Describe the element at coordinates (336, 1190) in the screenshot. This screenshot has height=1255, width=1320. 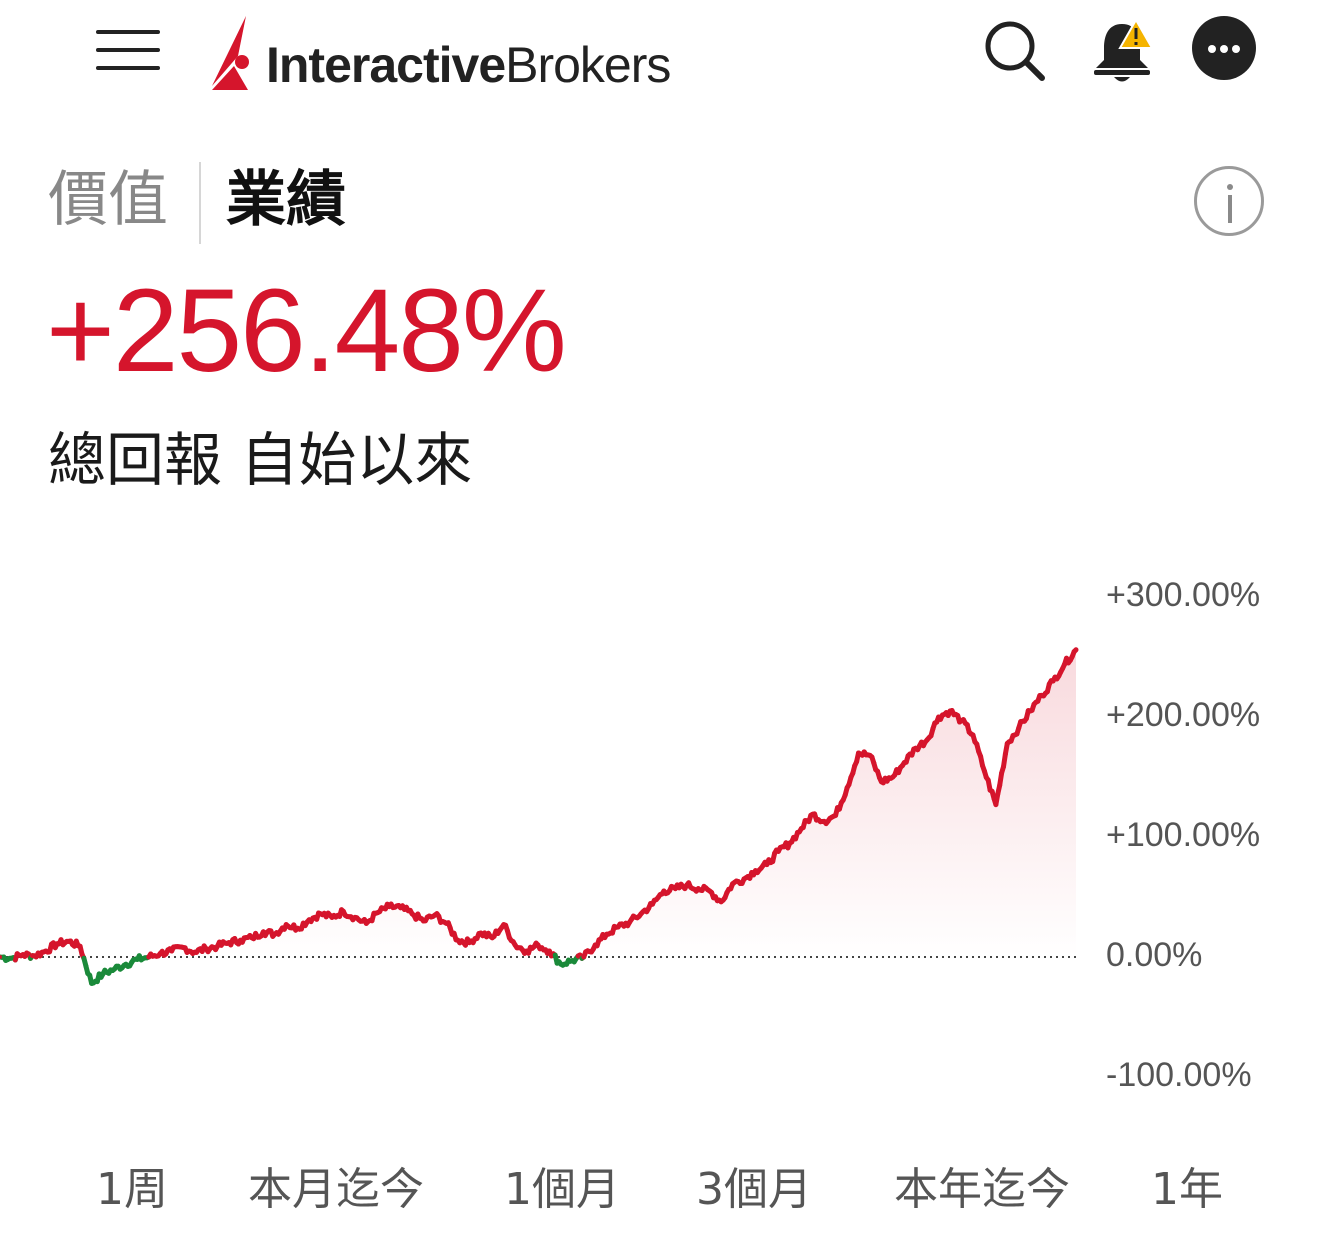
I see `range-tab: 本月迄今` at that location.